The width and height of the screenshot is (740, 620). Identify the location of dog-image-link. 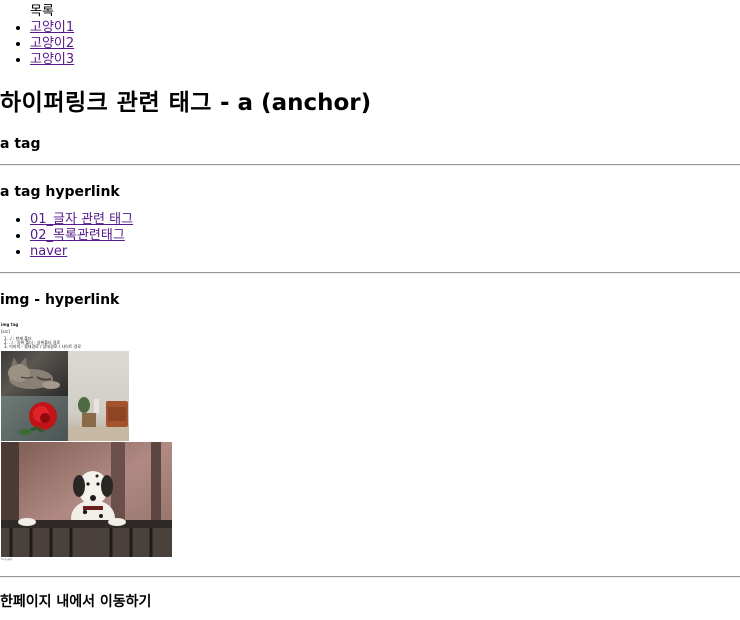
(86, 499).